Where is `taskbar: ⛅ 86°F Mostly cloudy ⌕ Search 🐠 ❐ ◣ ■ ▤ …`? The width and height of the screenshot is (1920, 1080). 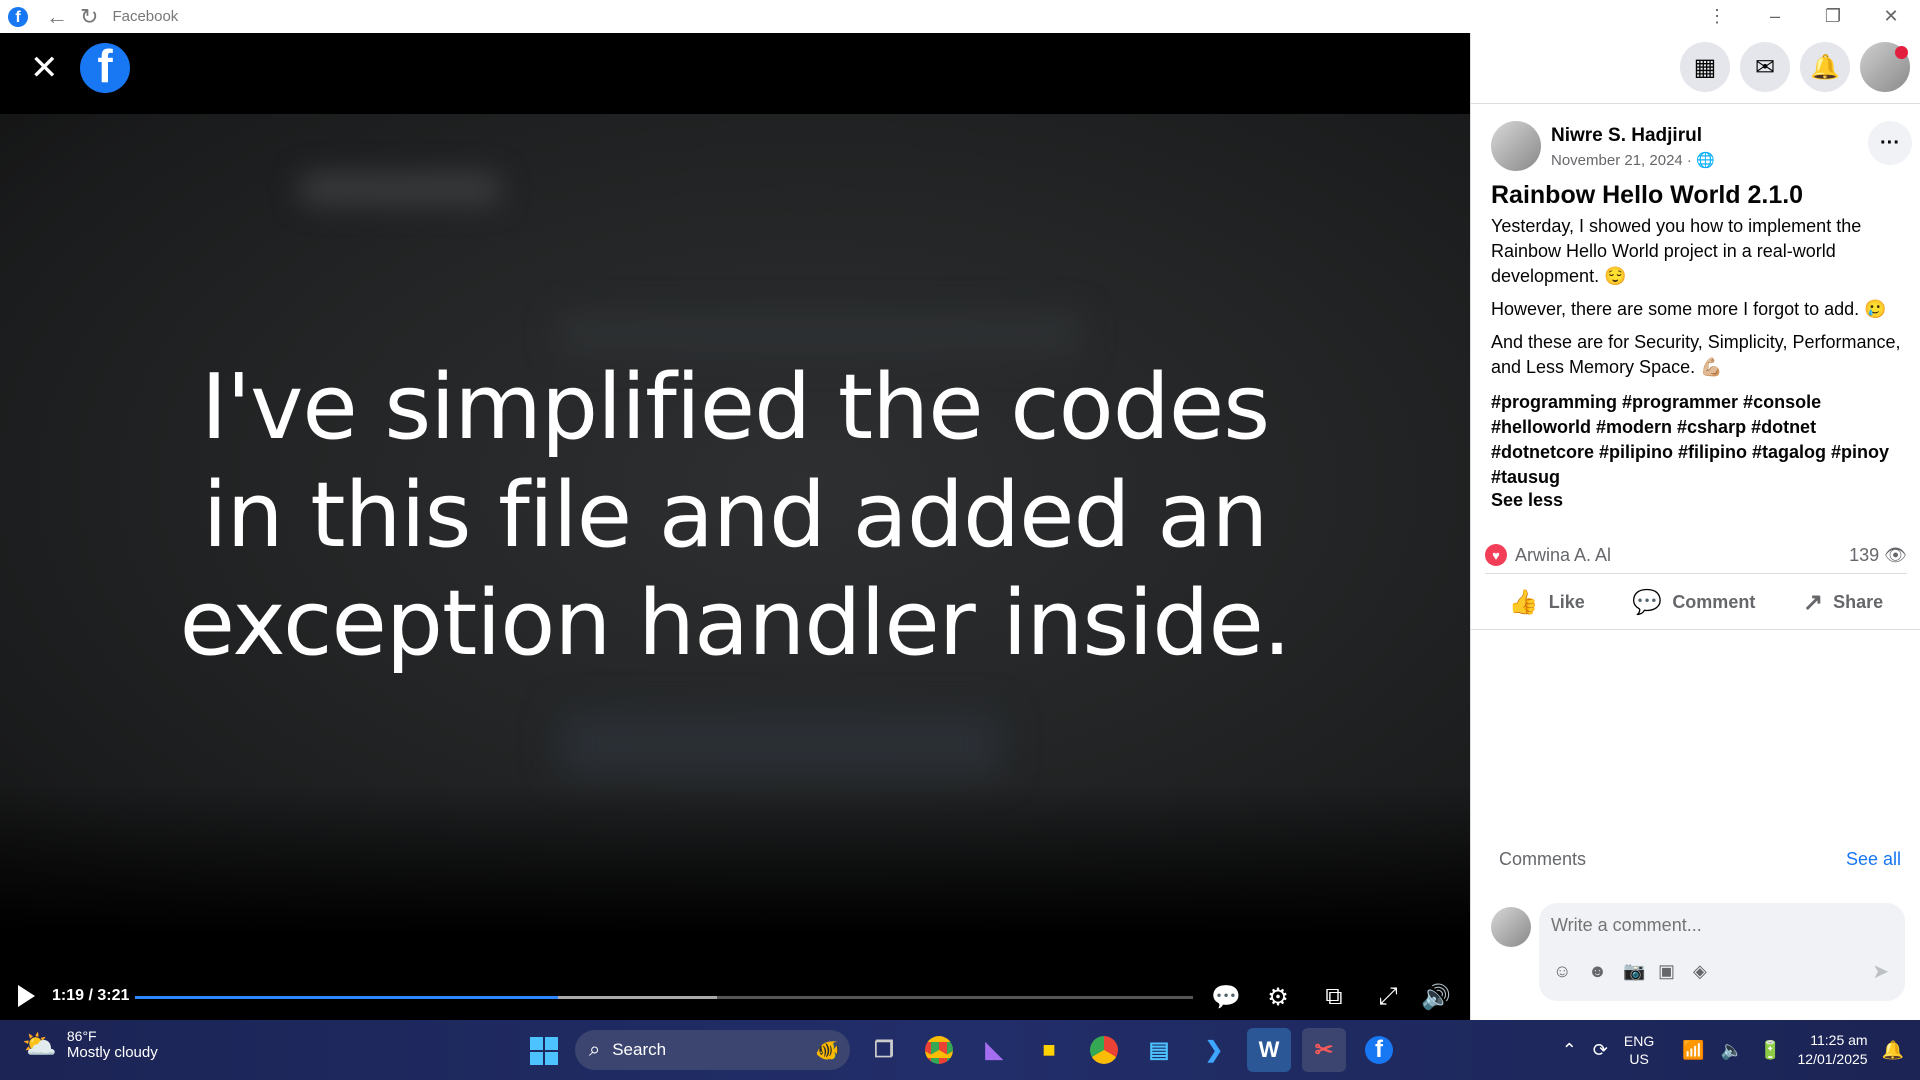 taskbar: ⛅ 86°F Mostly cloudy ⌕ Search 🐠 ❐ ◣ ■ ▤ … is located at coordinates (960, 1050).